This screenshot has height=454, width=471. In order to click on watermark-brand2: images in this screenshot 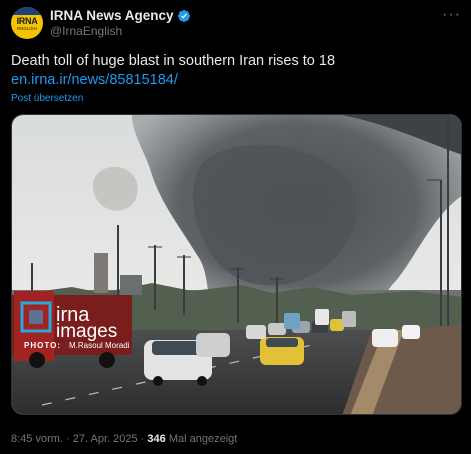, I will do `click(86, 331)`.